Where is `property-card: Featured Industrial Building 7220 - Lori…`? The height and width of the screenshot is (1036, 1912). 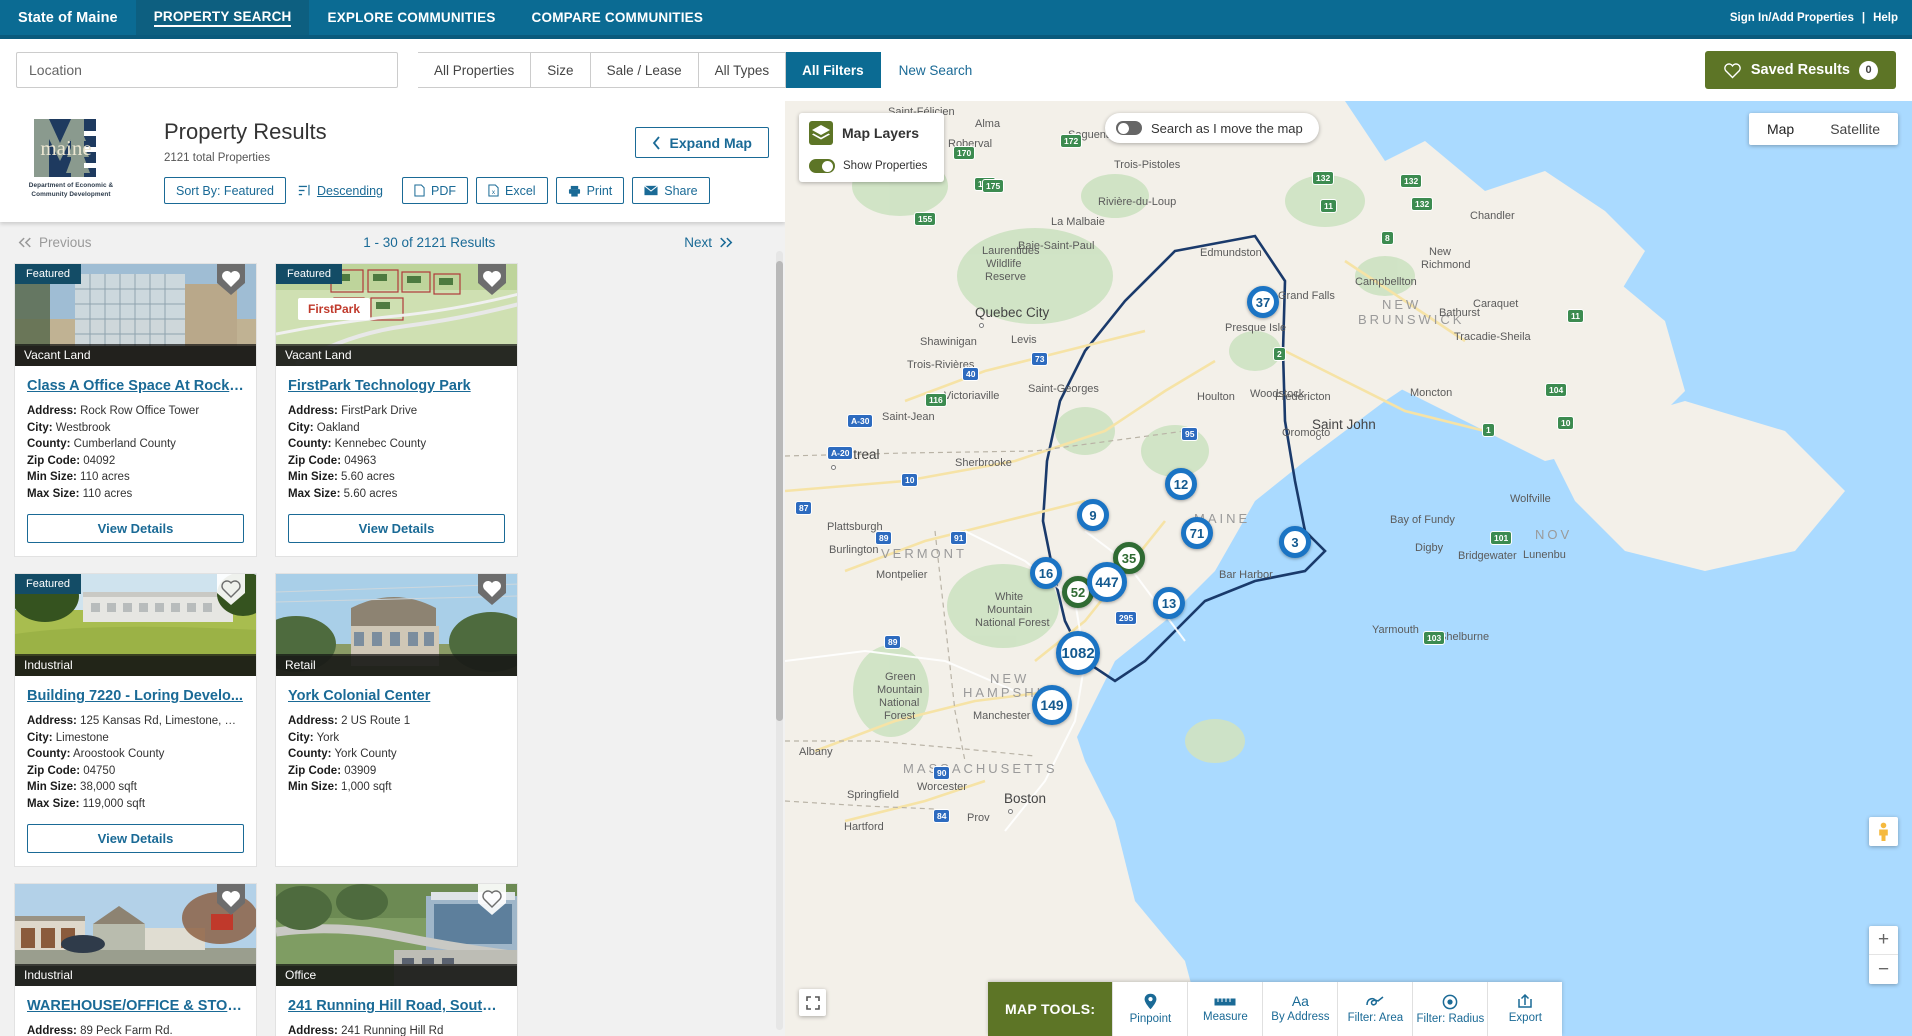 property-card: Featured Industrial Building 7220 - Lori… is located at coordinates (135, 720).